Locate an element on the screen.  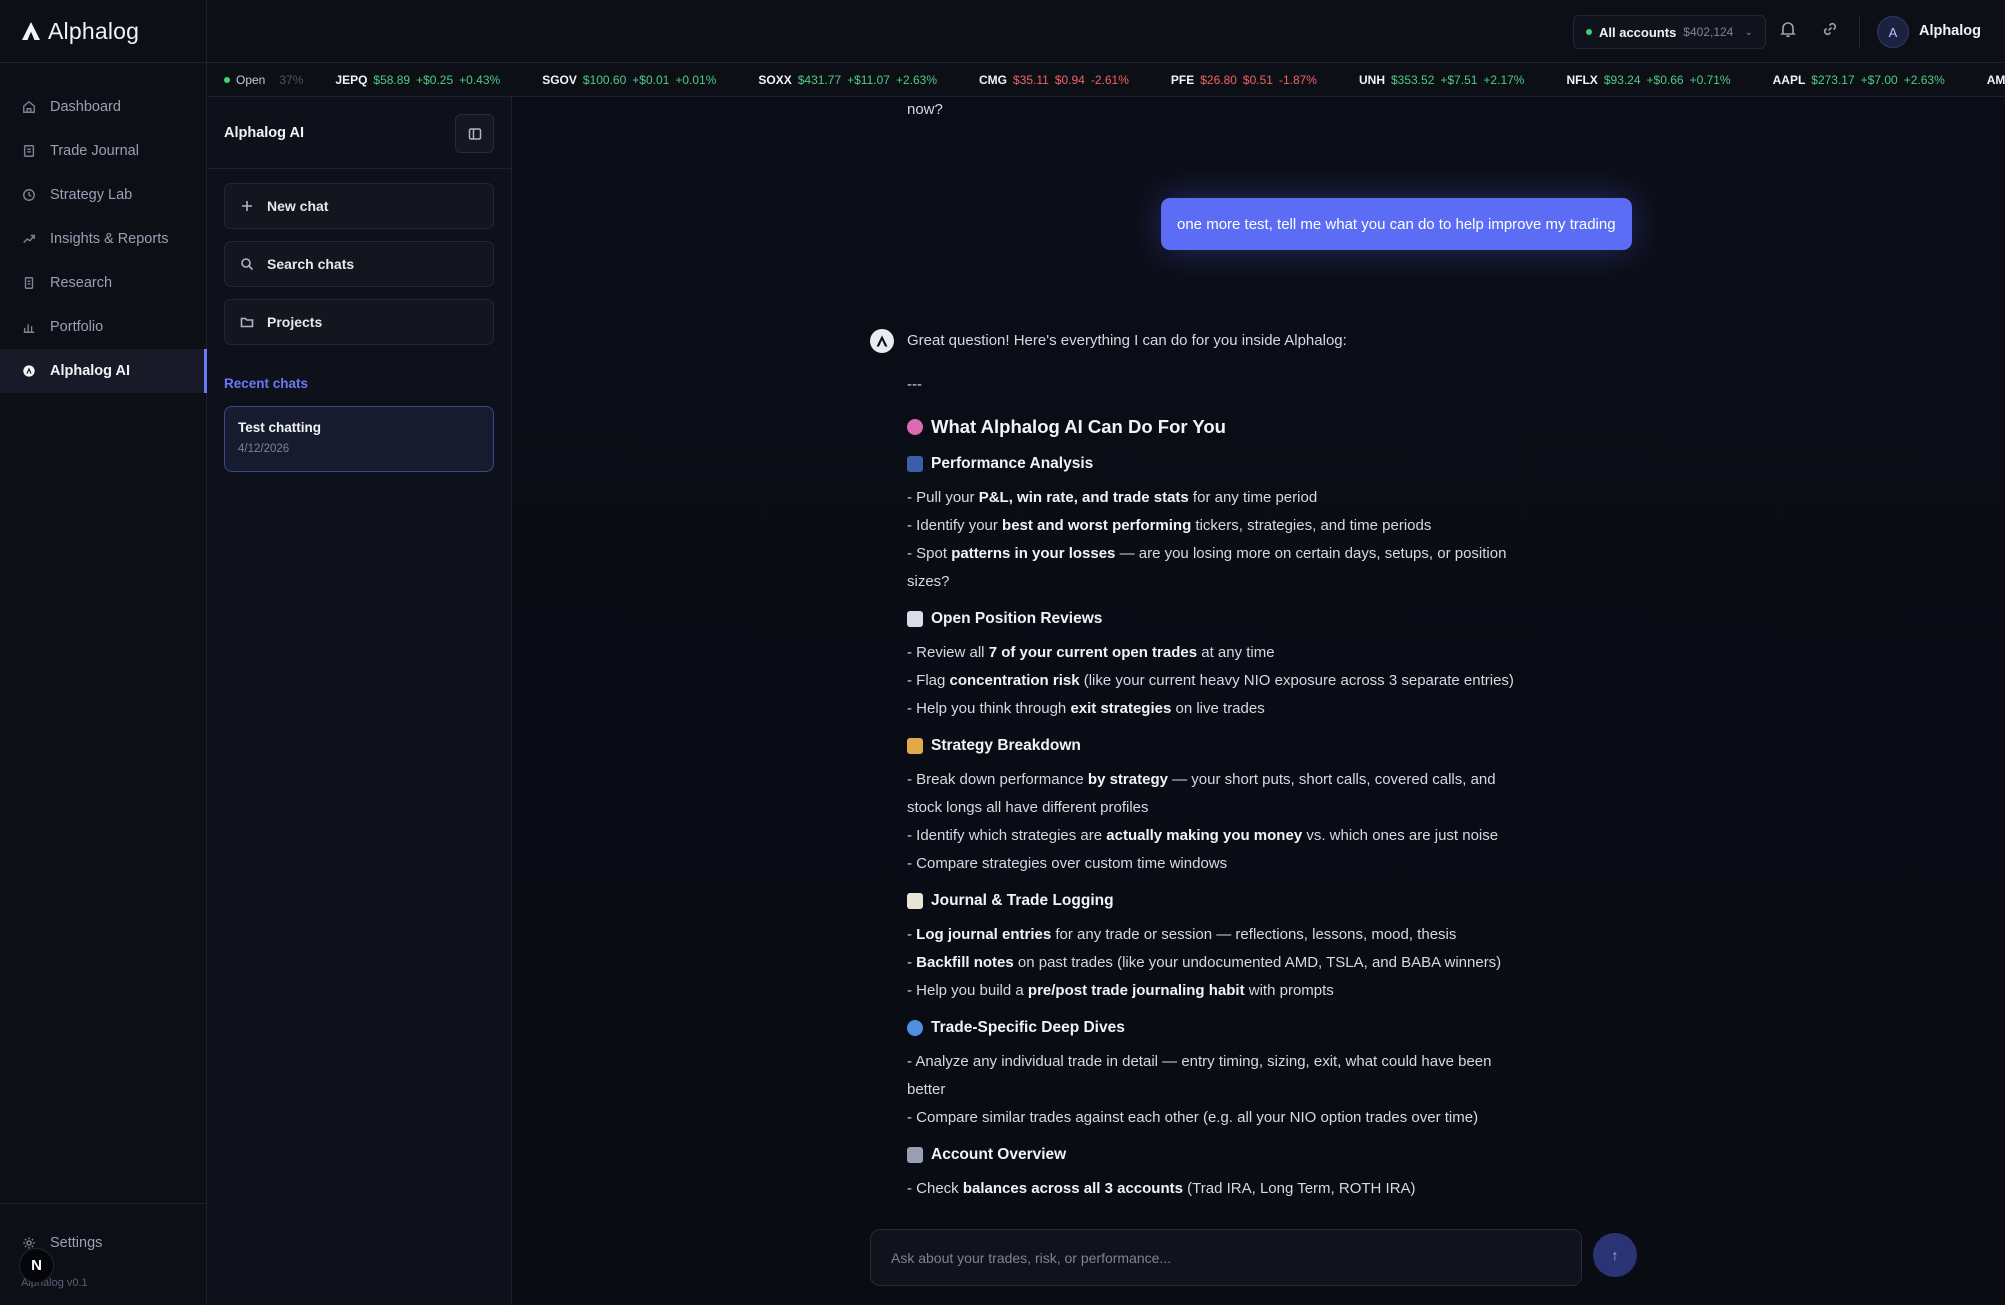
sidebar-item-strategy-lab: Strategy Lab is located at coordinates (103, 195).